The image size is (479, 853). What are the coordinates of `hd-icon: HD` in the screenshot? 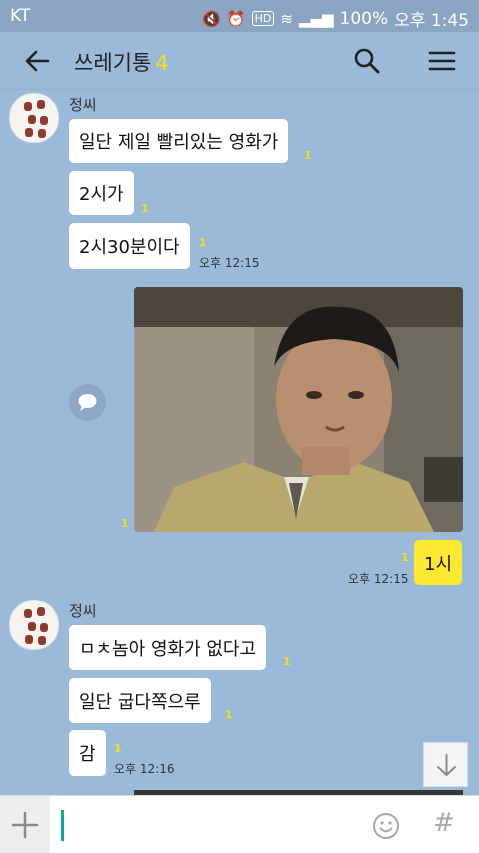 It's located at (263, 18).